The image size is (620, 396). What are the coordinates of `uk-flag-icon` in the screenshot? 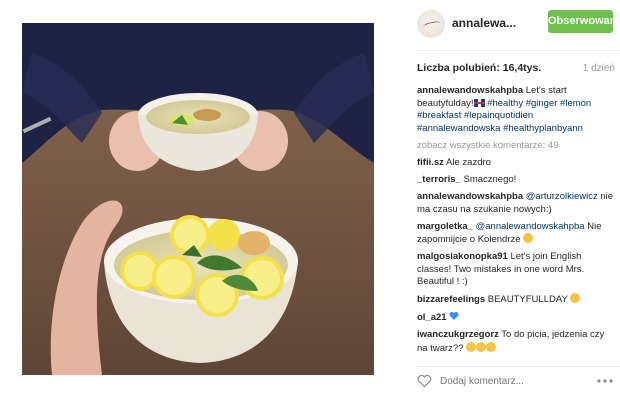 It's located at (479, 102).